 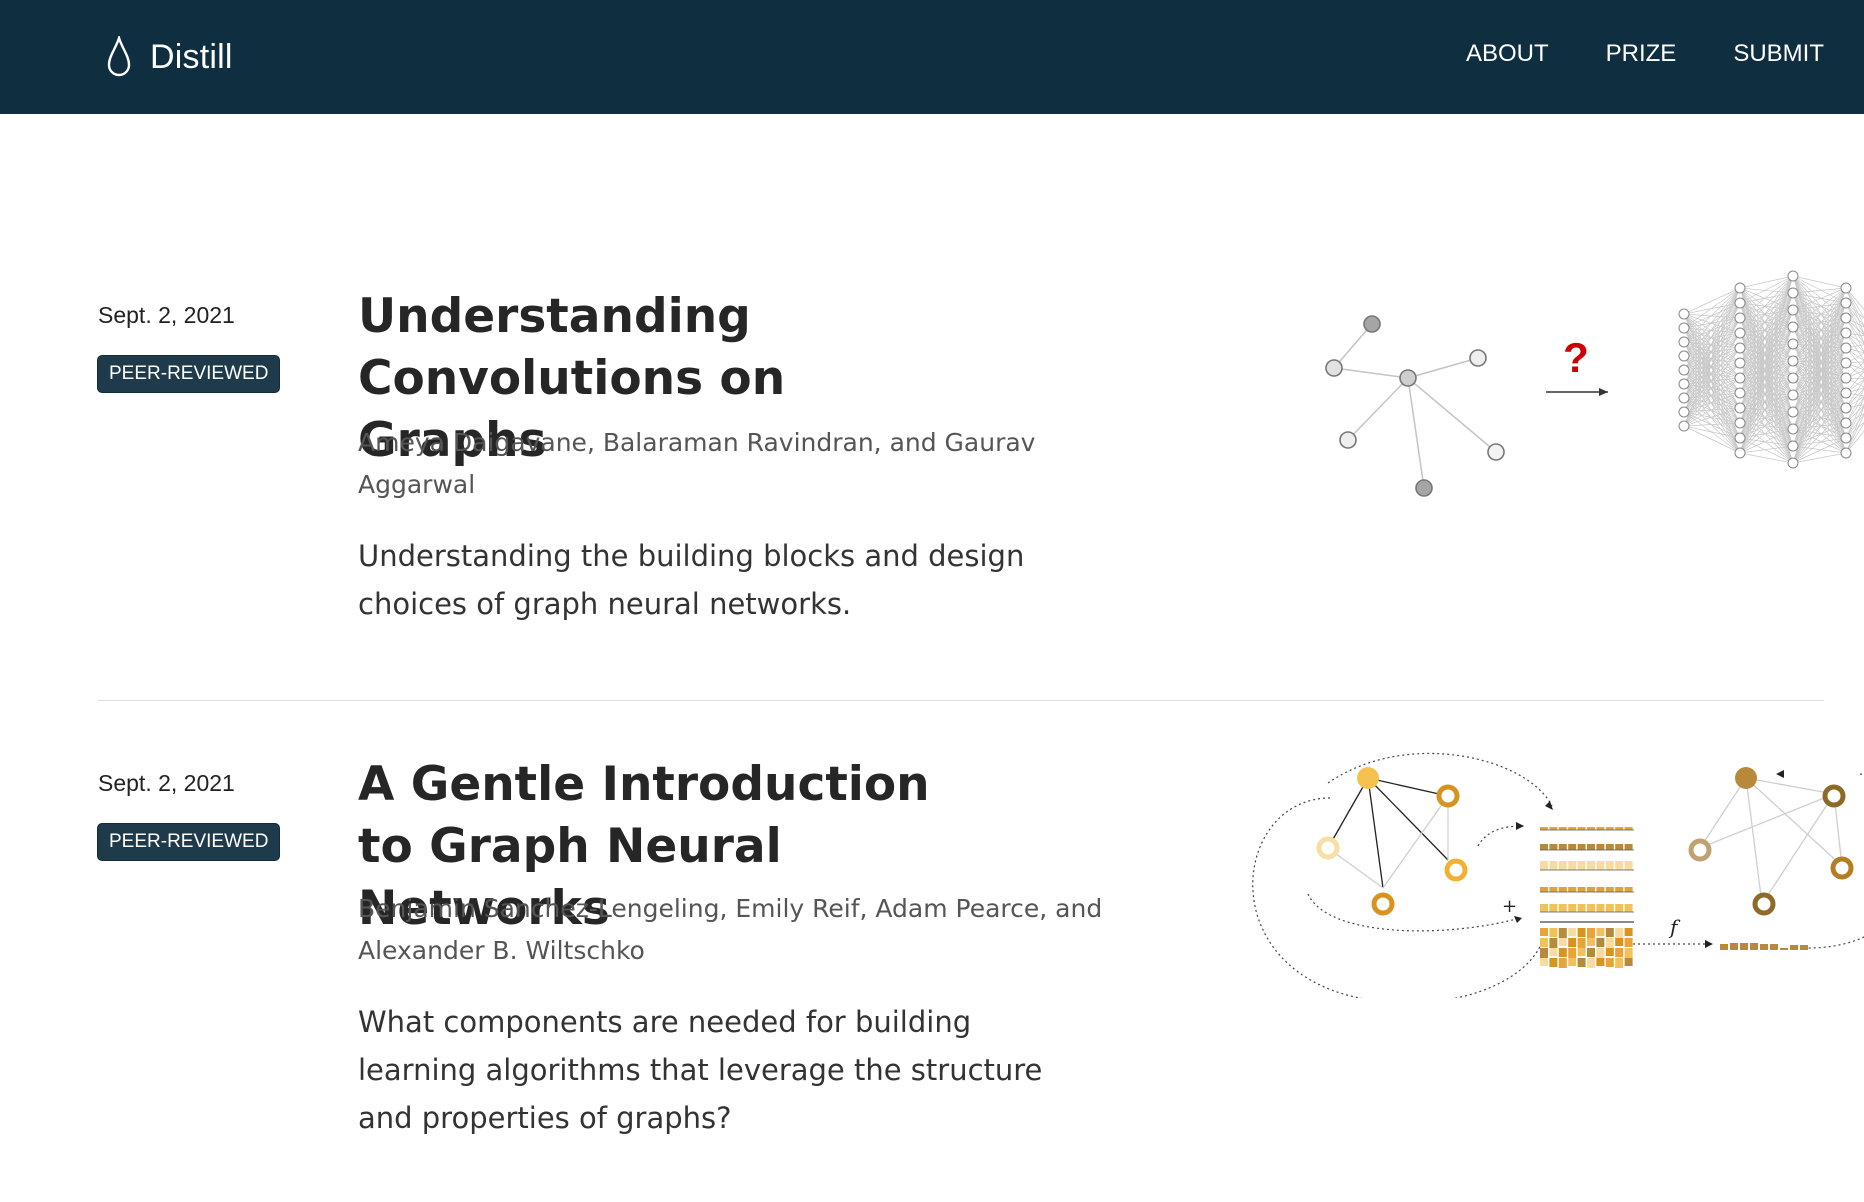 What do you see at coordinates (1576, 357) in the screenshot?
I see `question-mark: ?` at bounding box center [1576, 357].